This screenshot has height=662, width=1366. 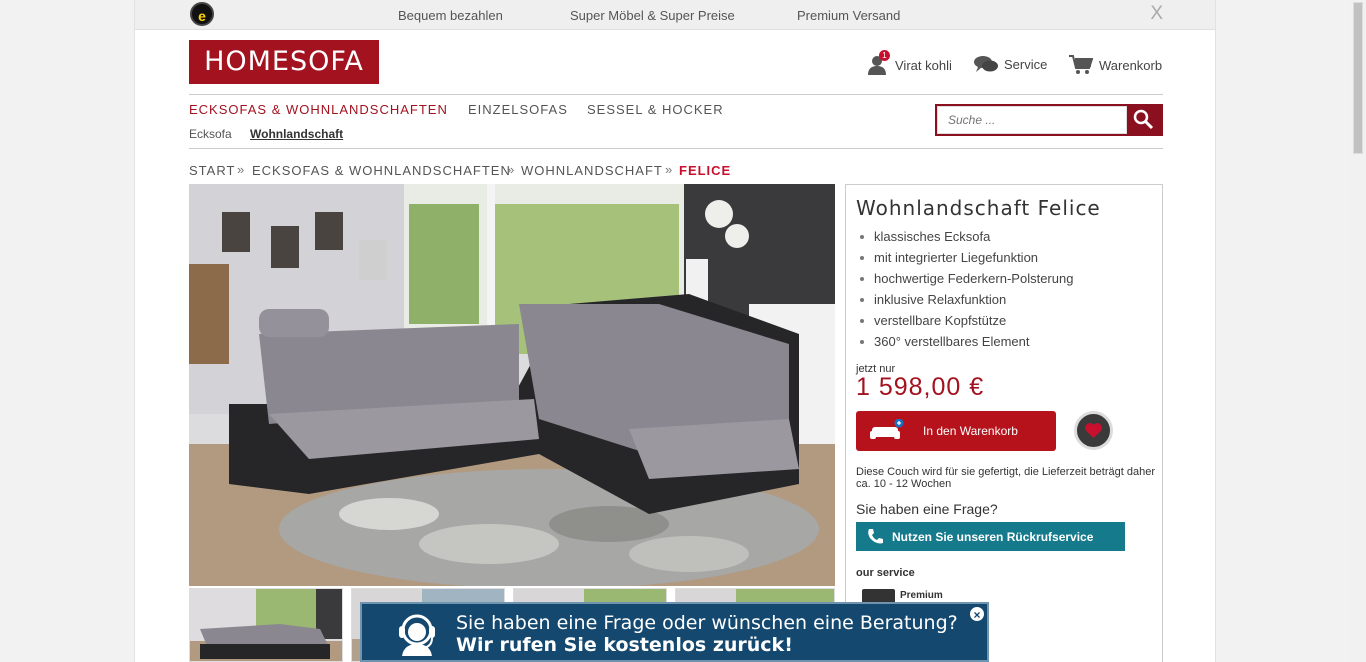 I want to click on sofa-plus-icon, so click(x=886, y=433).